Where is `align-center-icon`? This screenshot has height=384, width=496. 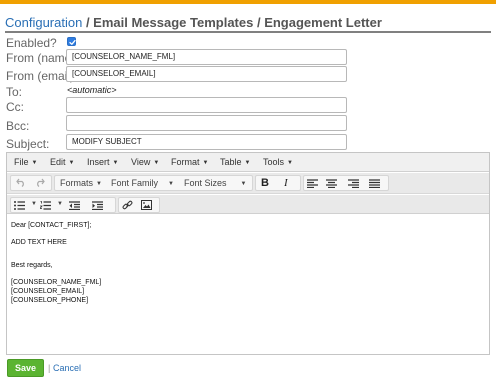 align-center-icon is located at coordinates (331, 183).